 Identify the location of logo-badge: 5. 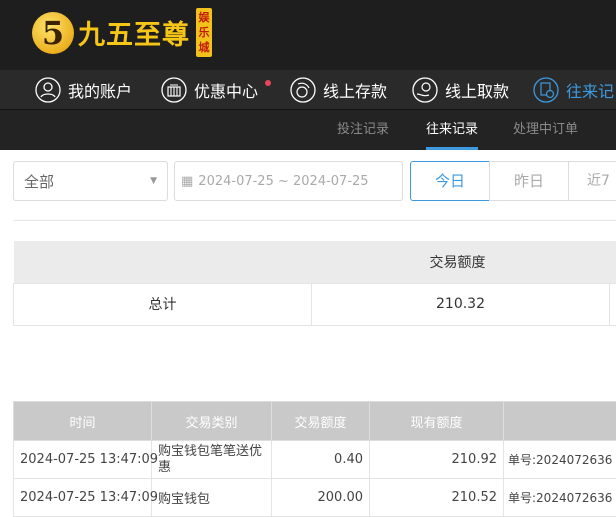
(53, 32).